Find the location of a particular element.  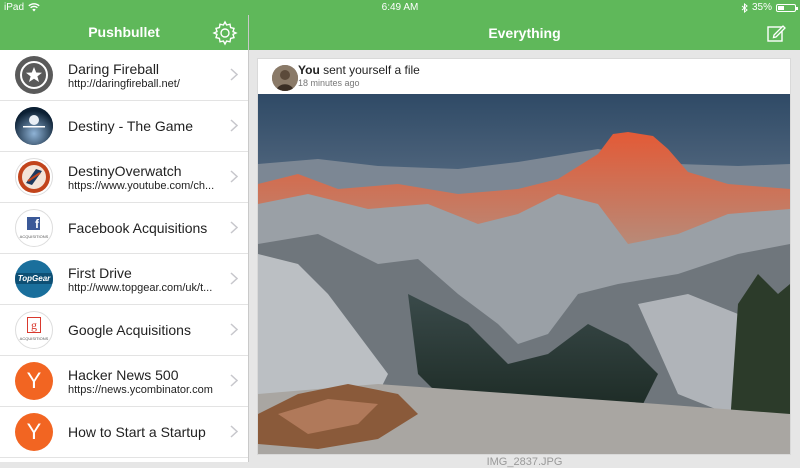

main-header: Everything is located at coordinates (524, 32).